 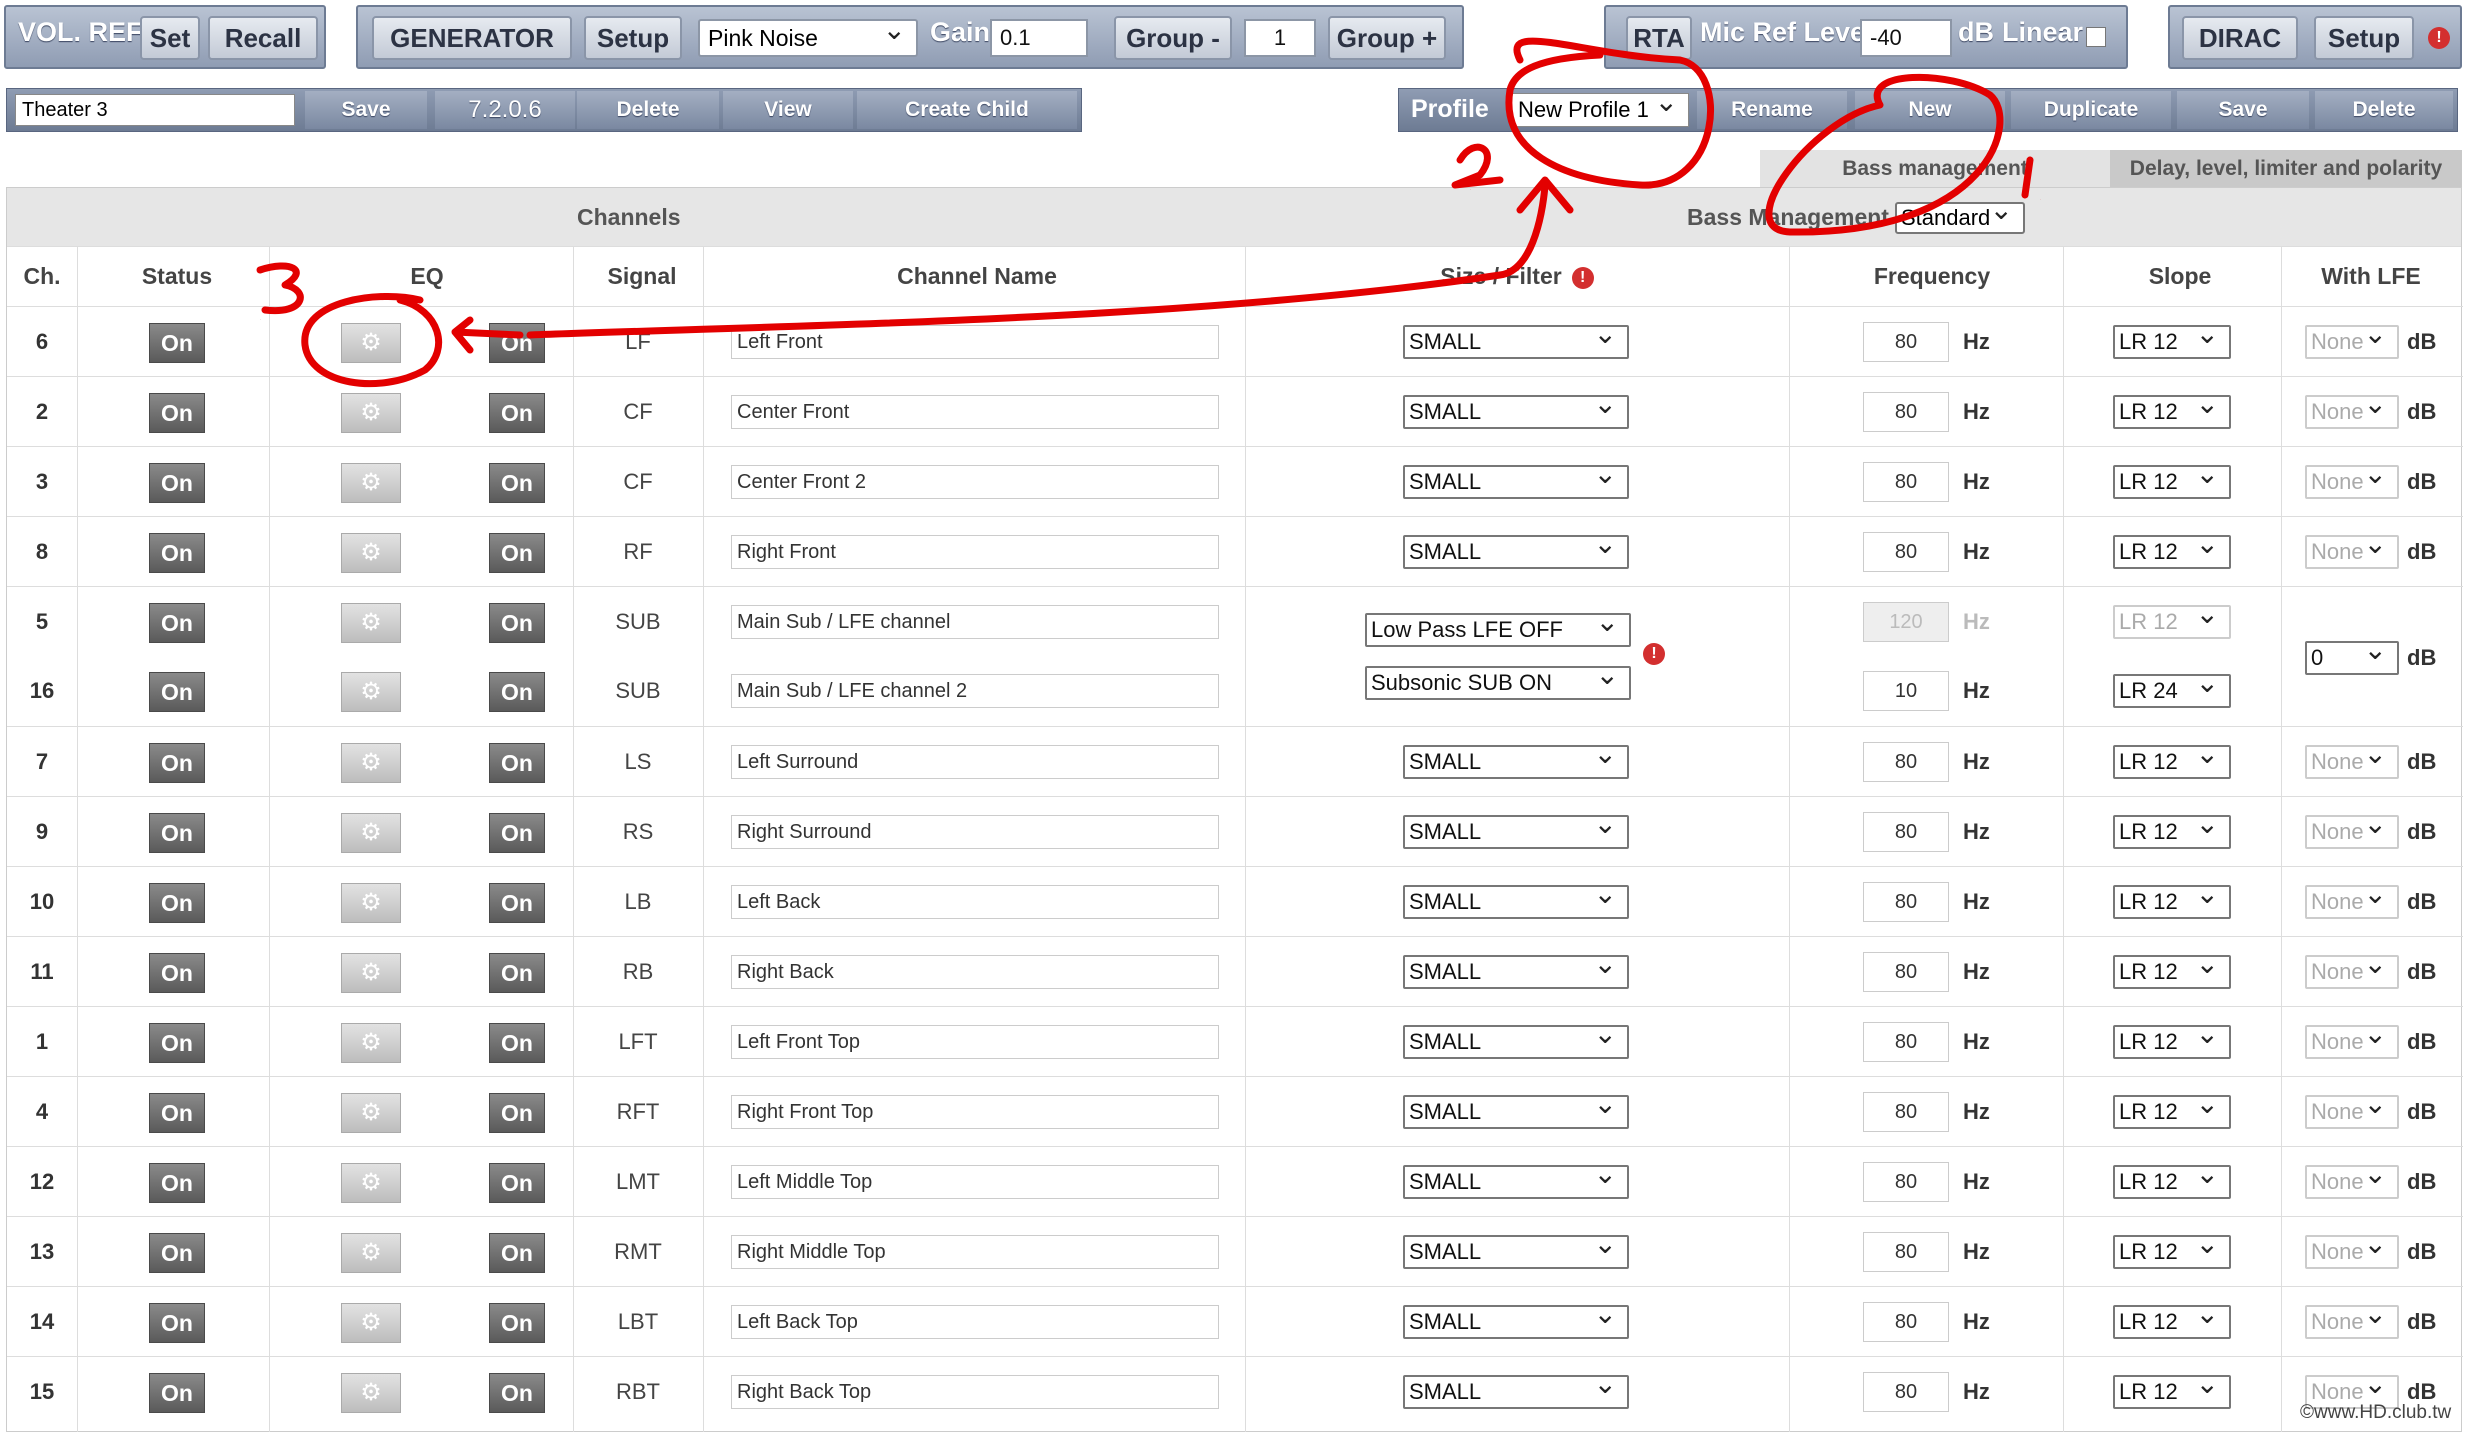 What do you see at coordinates (1477, 166) in the screenshot?
I see `mark-two-stroke` at bounding box center [1477, 166].